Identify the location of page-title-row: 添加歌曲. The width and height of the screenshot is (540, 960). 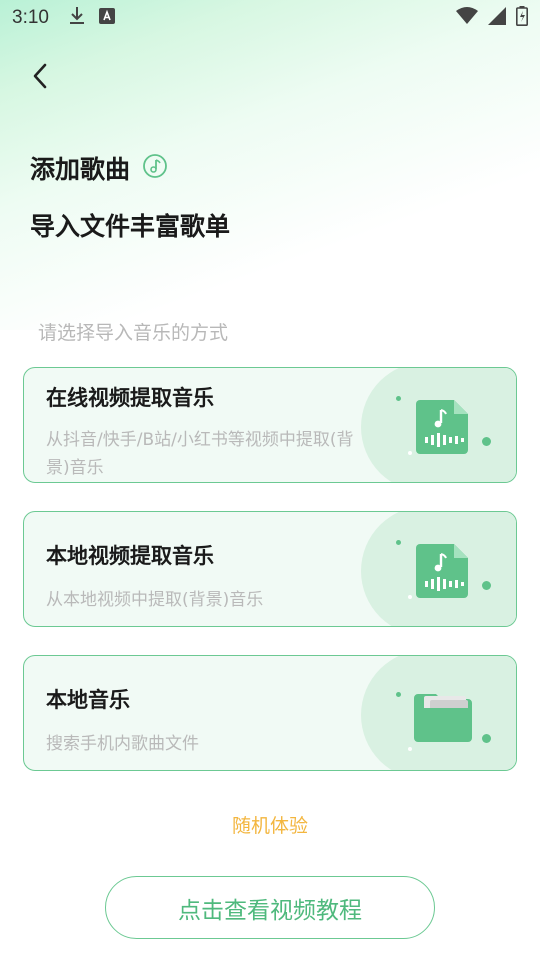
(99, 168).